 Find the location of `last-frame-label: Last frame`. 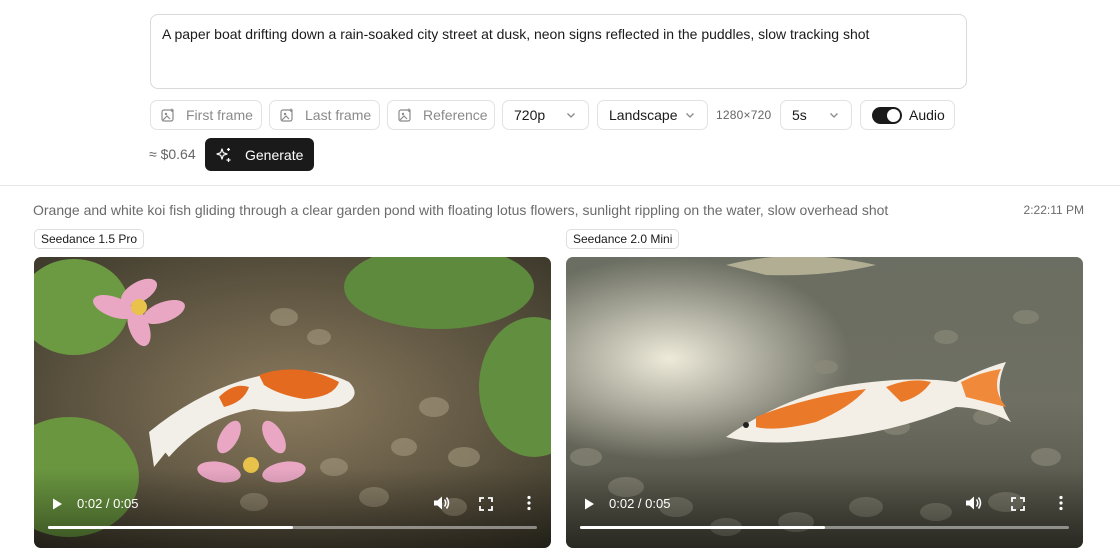

last-frame-label: Last frame is located at coordinates (338, 115).